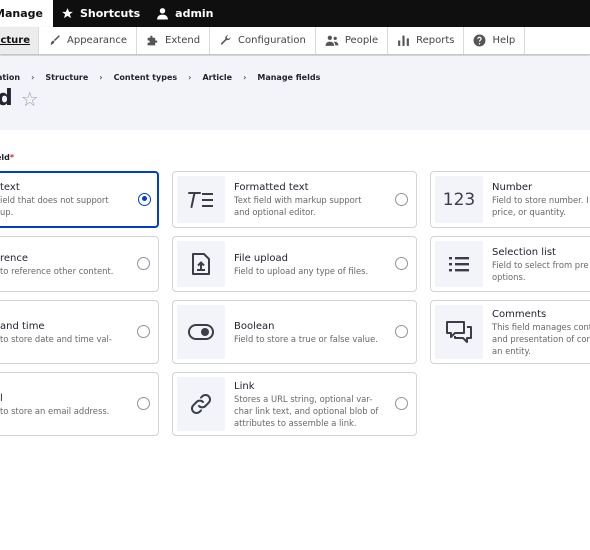  What do you see at coordinates (97, 40) in the screenshot?
I see `tray-item-label: Appearance` at bounding box center [97, 40].